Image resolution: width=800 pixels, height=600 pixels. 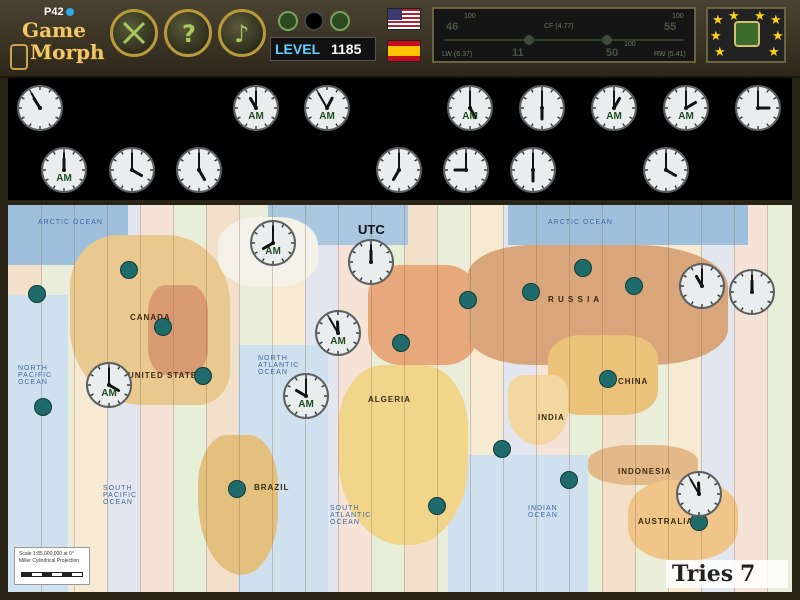 What do you see at coordinates (404, 51) in the screenshot?
I see `spanish-flag` at bounding box center [404, 51].